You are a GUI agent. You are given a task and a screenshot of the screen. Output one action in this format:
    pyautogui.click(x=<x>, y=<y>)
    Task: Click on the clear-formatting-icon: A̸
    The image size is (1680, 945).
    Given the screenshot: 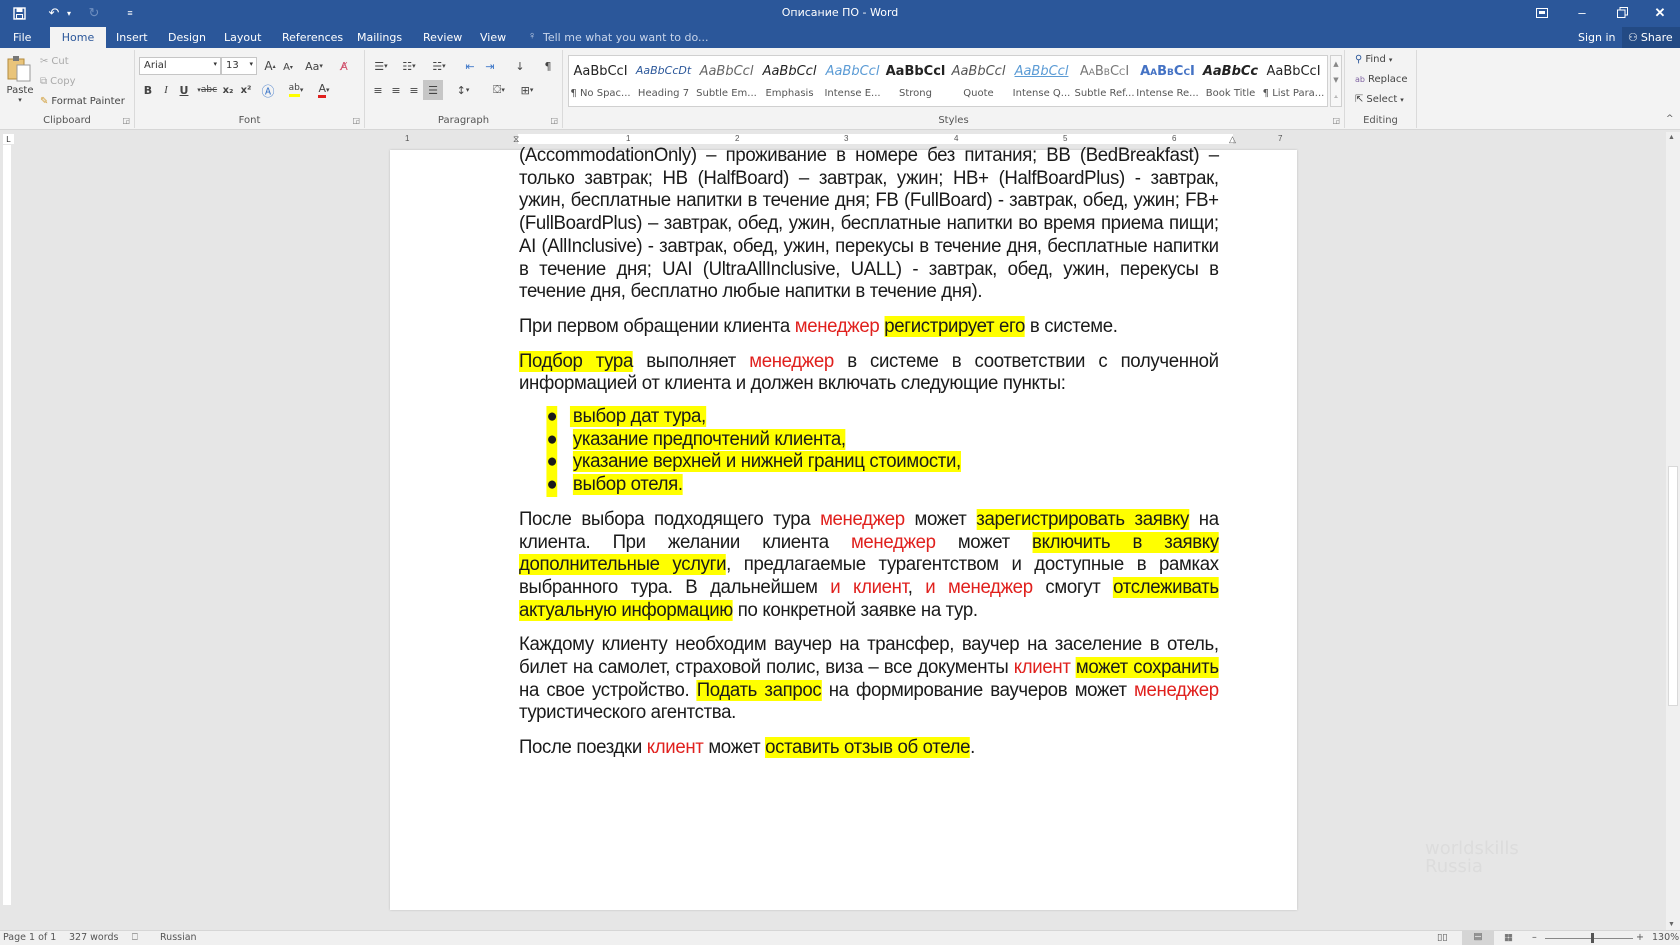 What is the action you would take?
    pyautogui.click(x=344, y=66)
    